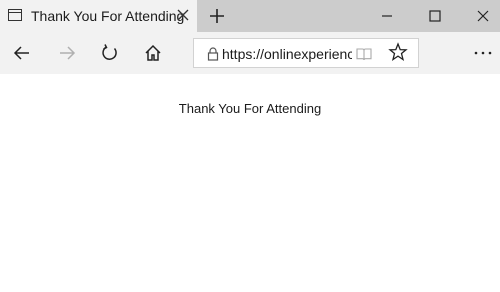  What do you see at coordinates (217, 16) in the screenshot?
I see `new-tab-plus-icon` at bounding box center [217, 16].